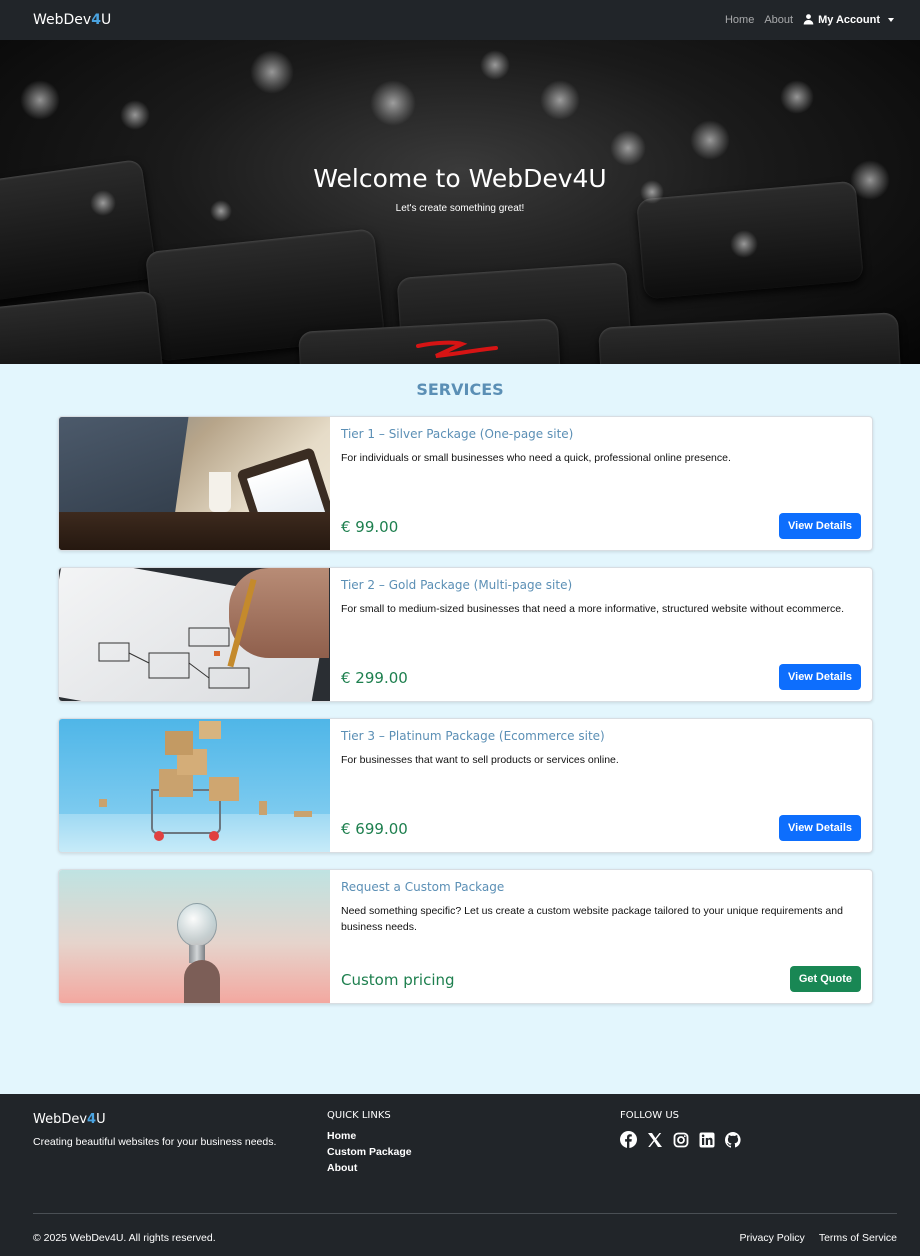 The height and width of the screenshot is (1256, 920). I want to click on footer-brand-prefix: WebDev, so click(60, 1119).